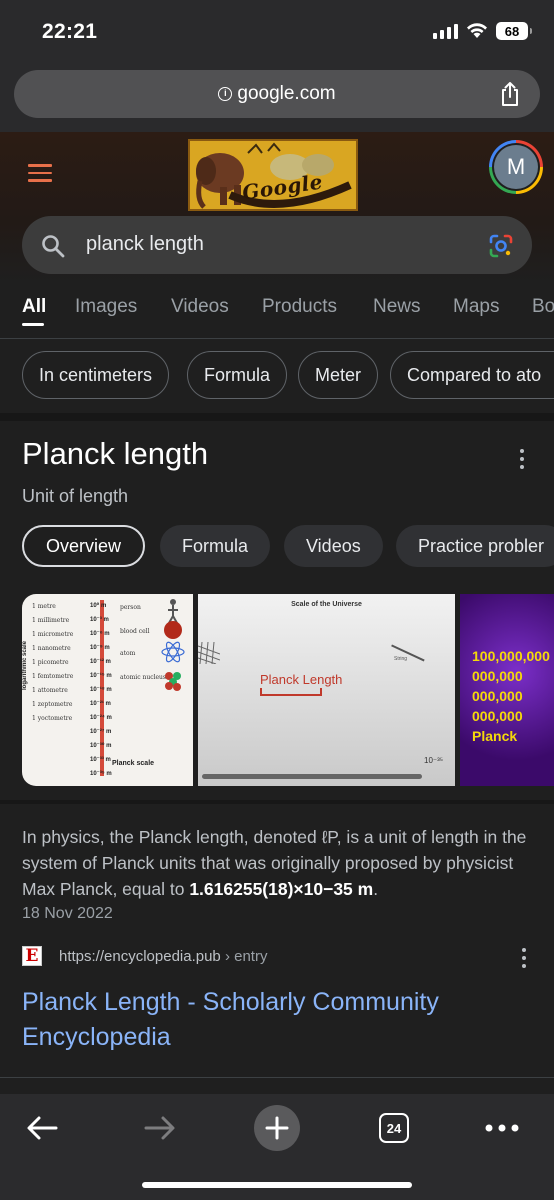  What do you see at coordinates (543, 307) in the screenshot?
I see `tab-books: Bo` at bounding box center [543, 307].